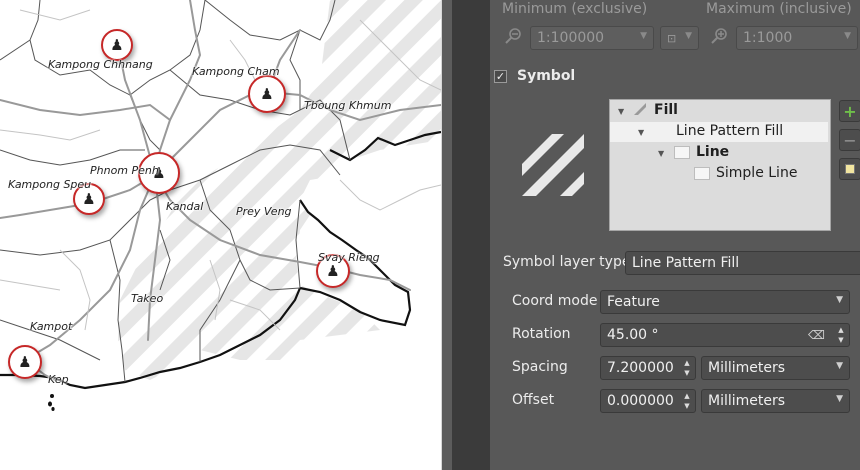 The width and height of the screenshot is (860, 470). What do you see at coordinates (446, 235) in the screenshot?
I see `splitter-handle` at bounding box center [446, 235].